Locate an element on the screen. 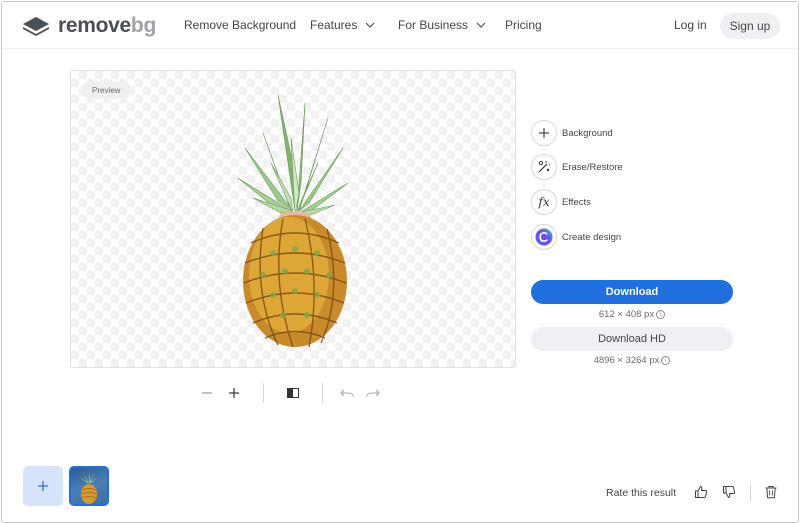 This screenshot has width=800, height=524. effects-icon: fx is located at coordinates (544, 202).